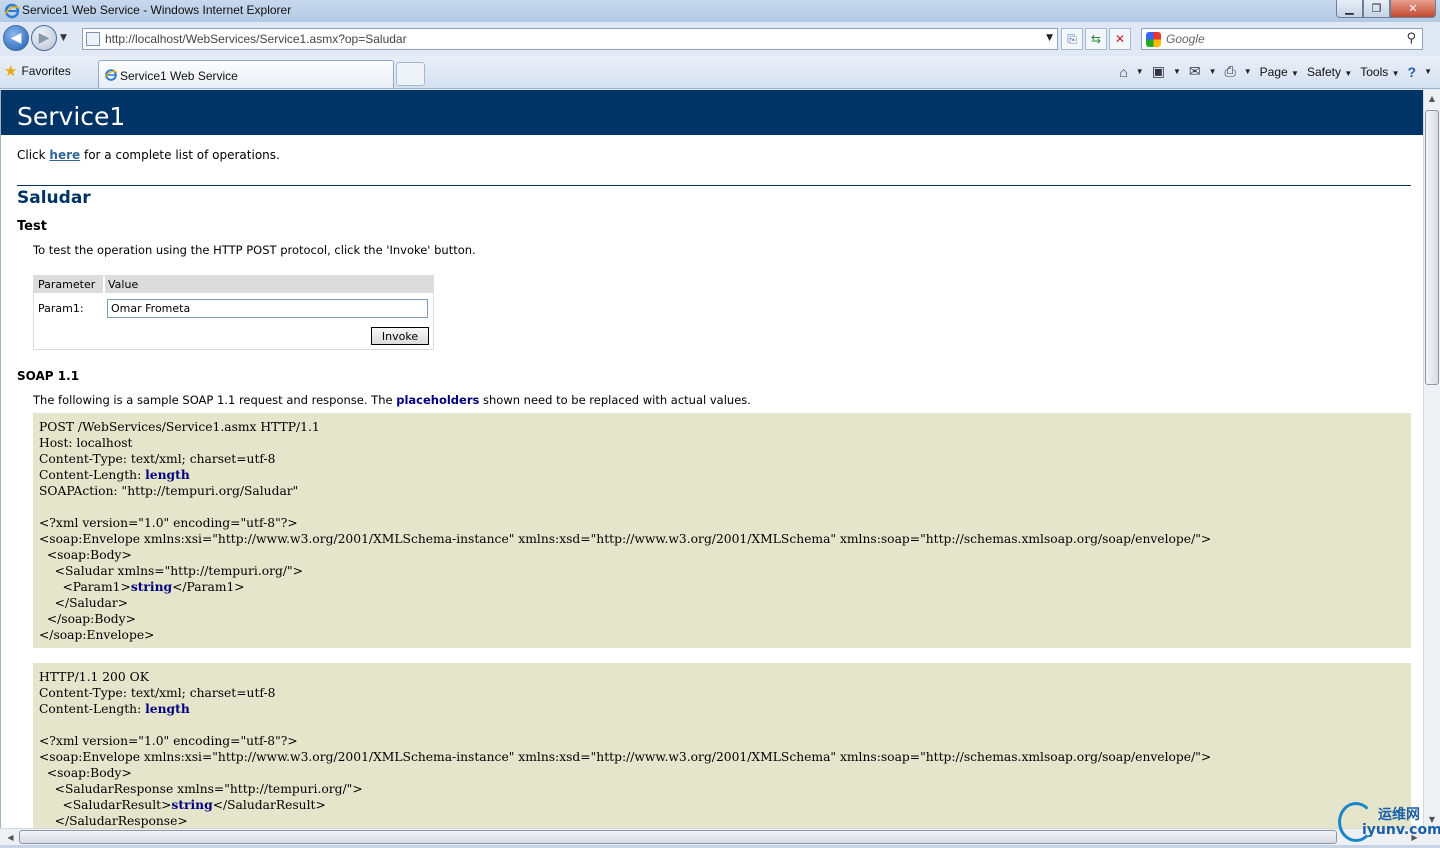 This screenshot has height=848, width=1440. I want to click on mail-icon: ✉, so click(1195, 71).